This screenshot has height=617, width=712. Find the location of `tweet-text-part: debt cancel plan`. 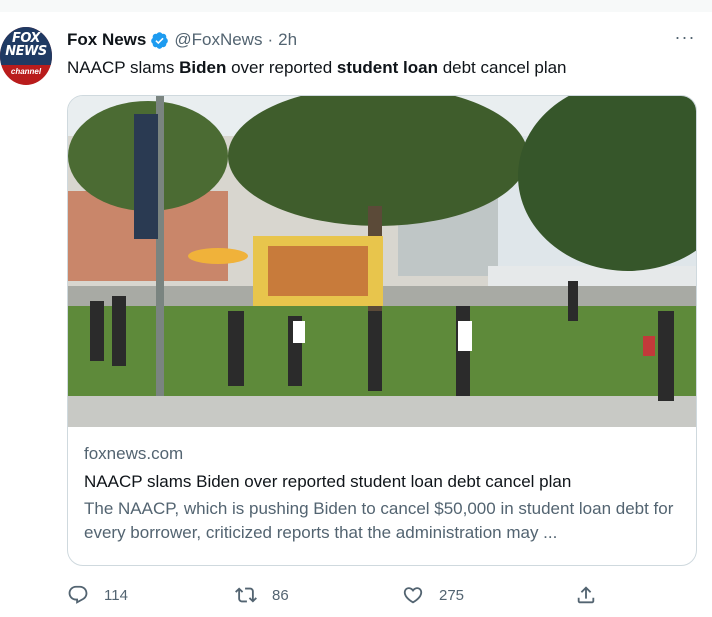

tweet-text-part: debt cancel plan is located at coordinates (502, 67).